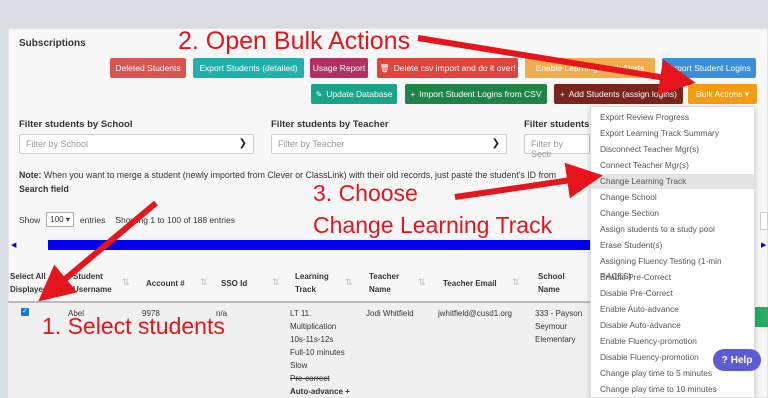 The height and width of the screenshot is (398, 768). I want to click on arrow-to-checkbox, so click(98, 251).